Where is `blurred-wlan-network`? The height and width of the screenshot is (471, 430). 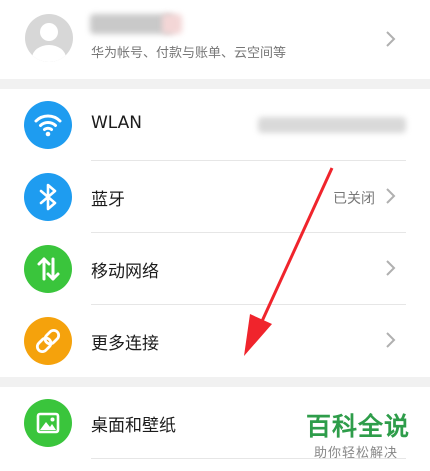
blurred-wlan-network is located at coordinates (332, 125).